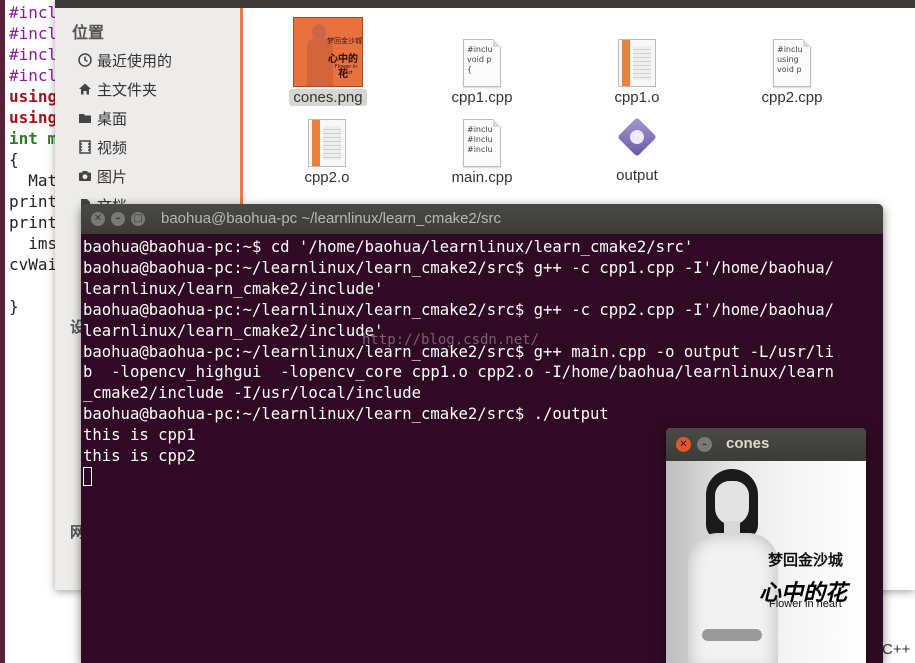 The width and height of the screenshot is (915, 663). What do you see at coordinates (805, 604) in the screenshot?
I see `image-caption: Flower in heart` at bounding box center [805, 604].